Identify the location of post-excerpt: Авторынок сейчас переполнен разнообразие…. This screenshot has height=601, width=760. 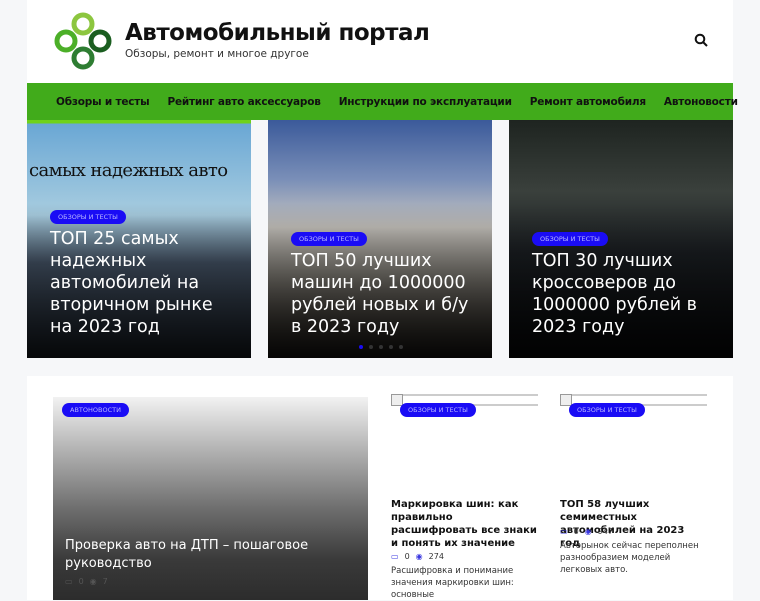
(629, 558).